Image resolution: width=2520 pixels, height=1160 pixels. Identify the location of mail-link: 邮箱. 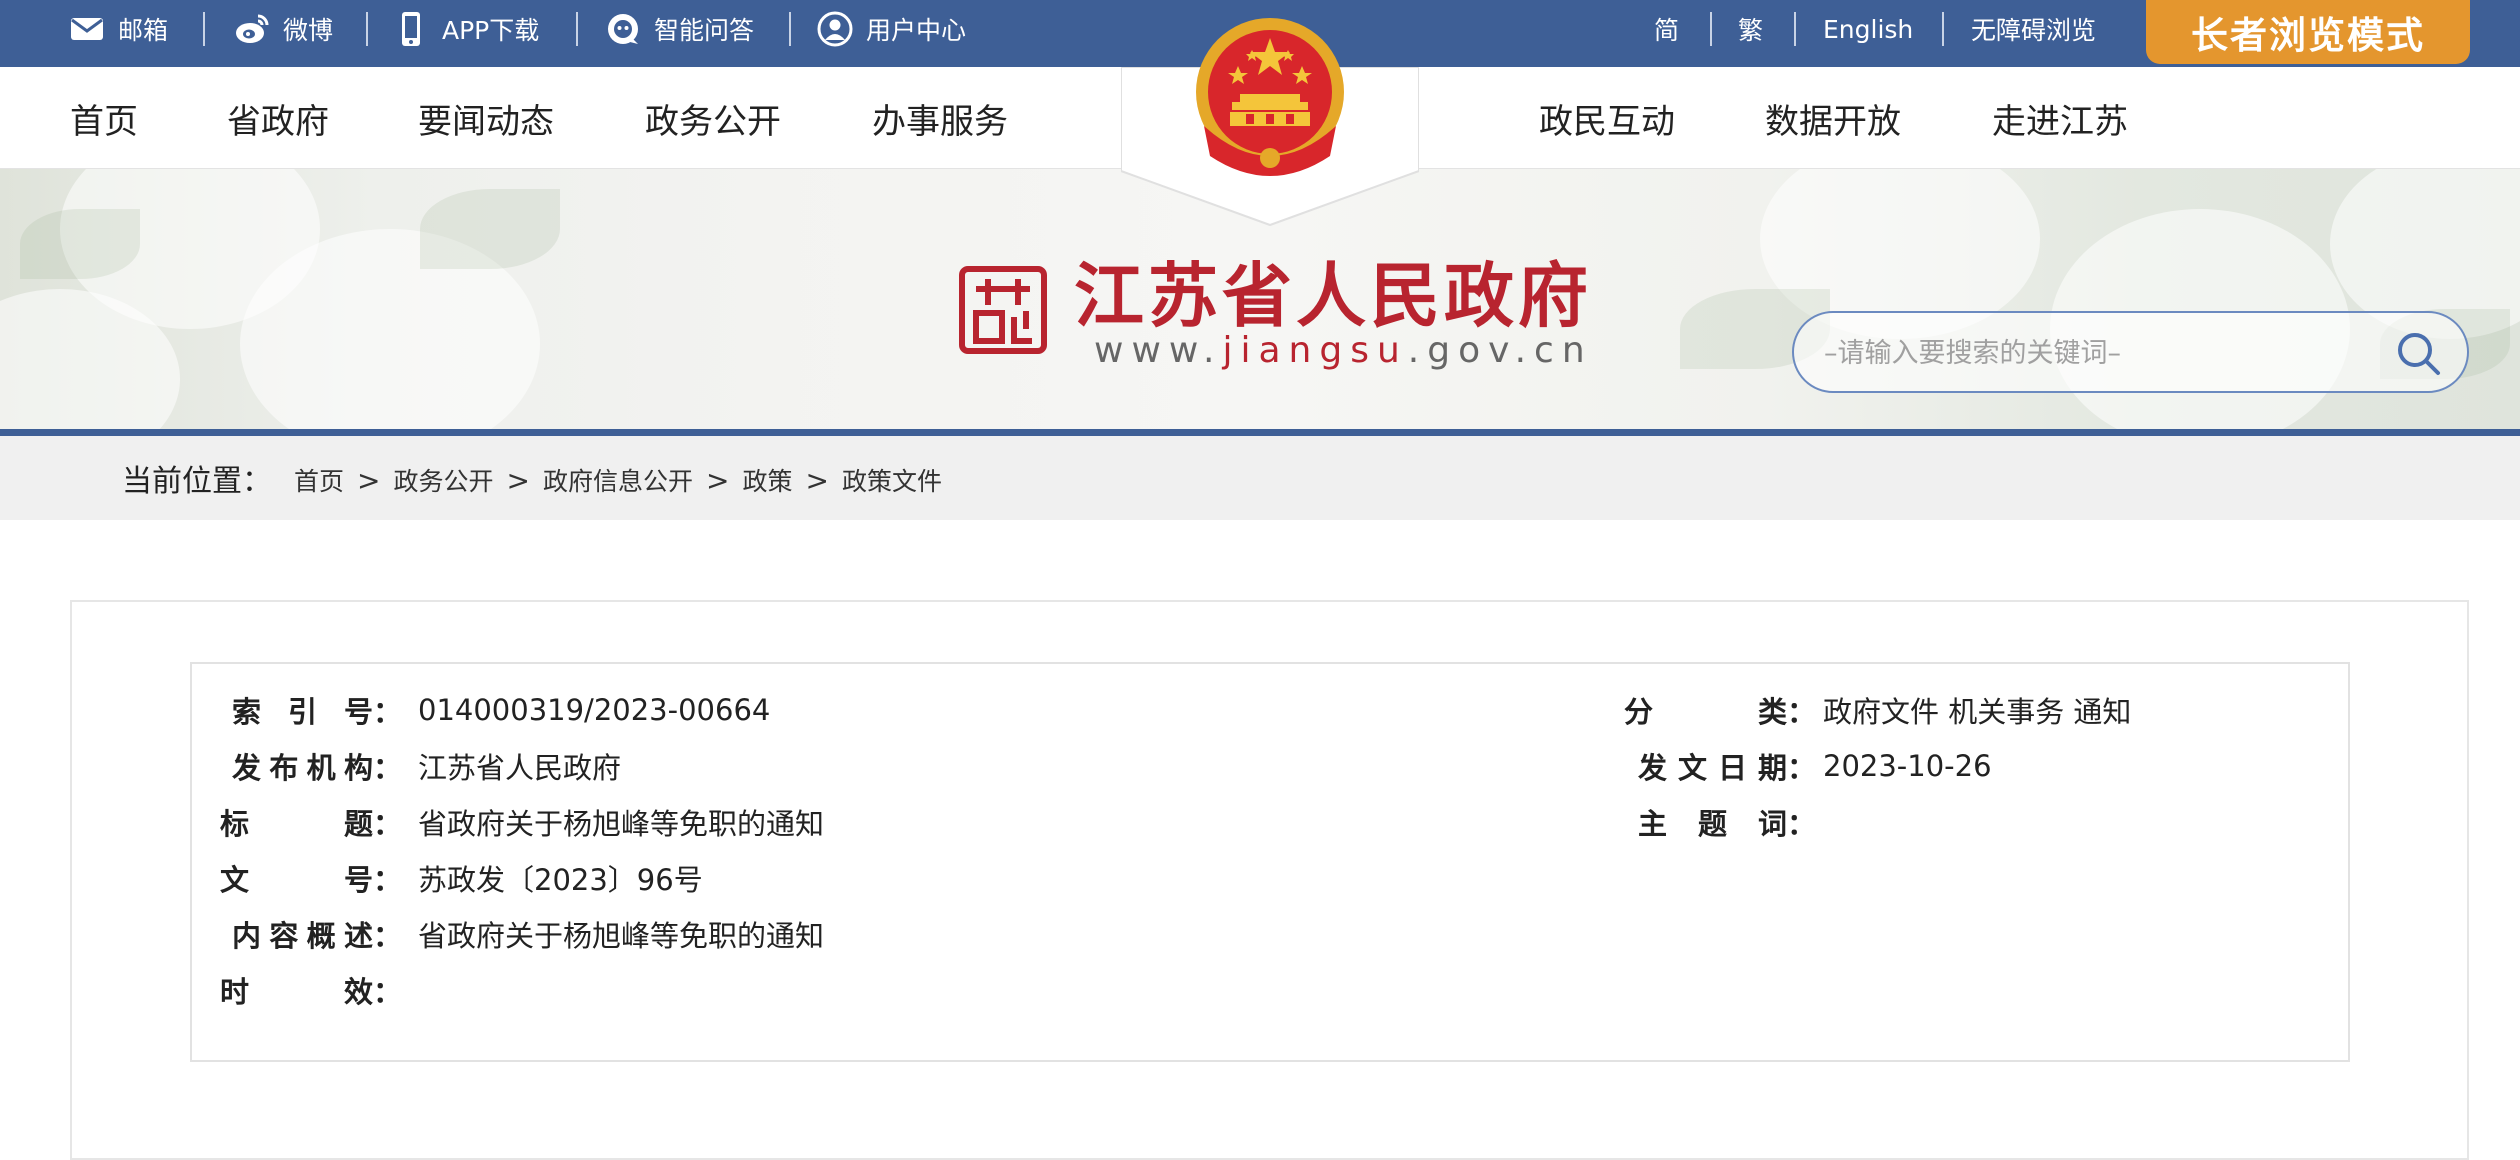
(118, 29).